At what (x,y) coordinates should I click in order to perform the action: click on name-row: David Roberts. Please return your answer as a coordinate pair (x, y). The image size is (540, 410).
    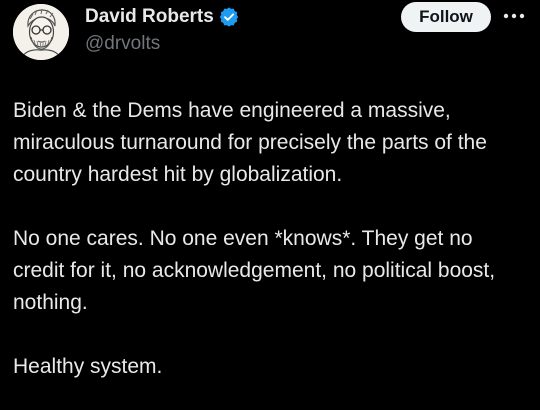
    Looking at the image, I should click on (162, 17).